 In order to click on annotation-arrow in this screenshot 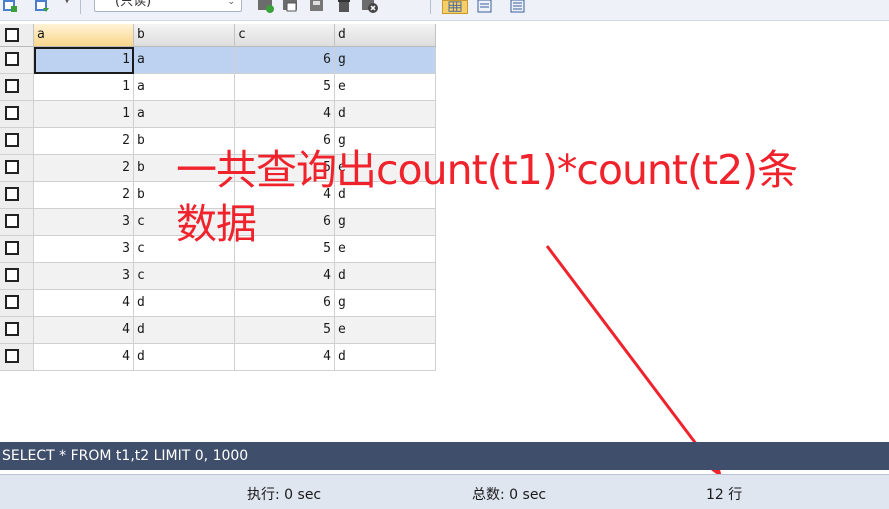, I will do `click(633, 361)`.